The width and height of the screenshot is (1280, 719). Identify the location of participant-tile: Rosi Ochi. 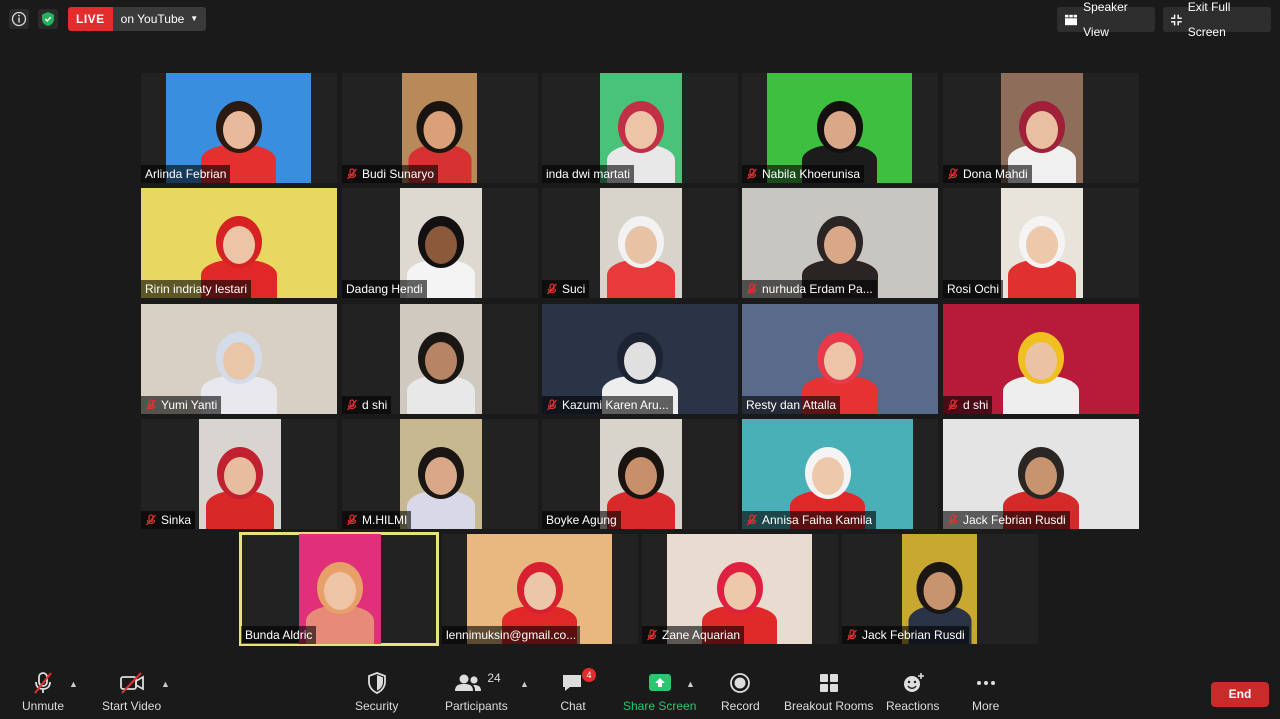
(1041, 243).